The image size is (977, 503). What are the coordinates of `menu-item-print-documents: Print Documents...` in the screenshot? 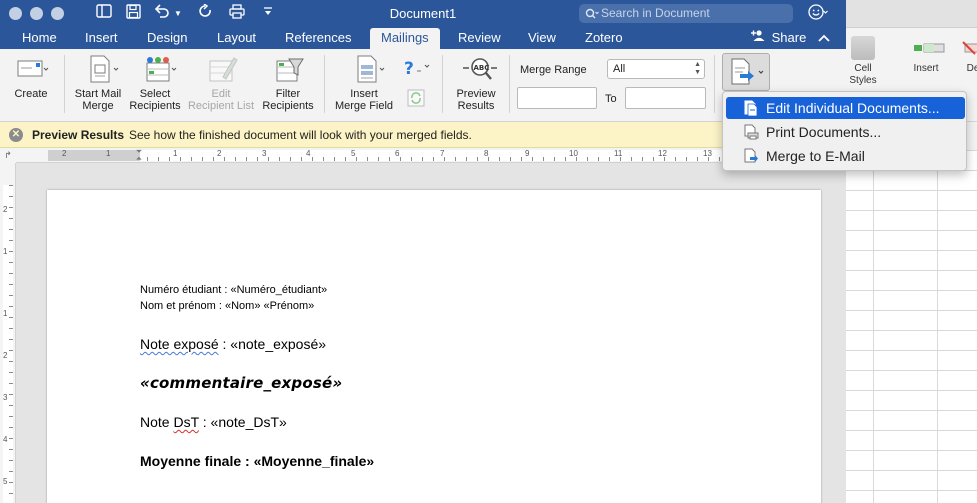 It's located at (845, 132).